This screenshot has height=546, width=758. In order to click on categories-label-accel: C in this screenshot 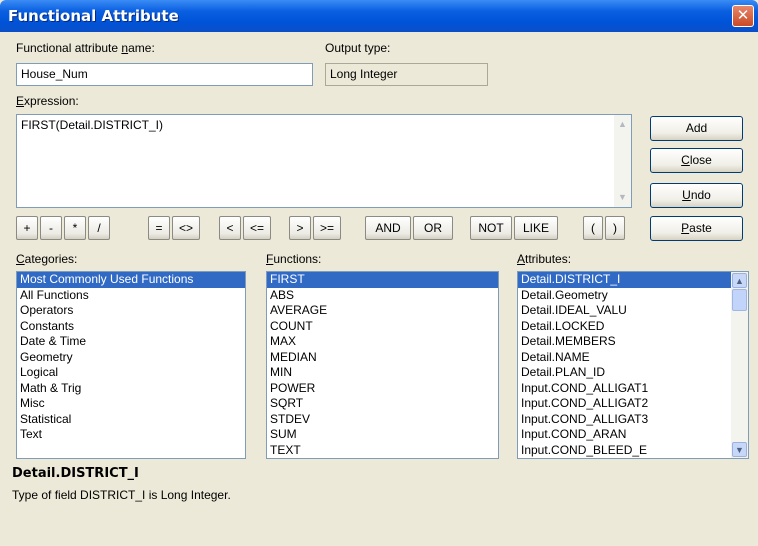, I will do `click(20, 259)`.